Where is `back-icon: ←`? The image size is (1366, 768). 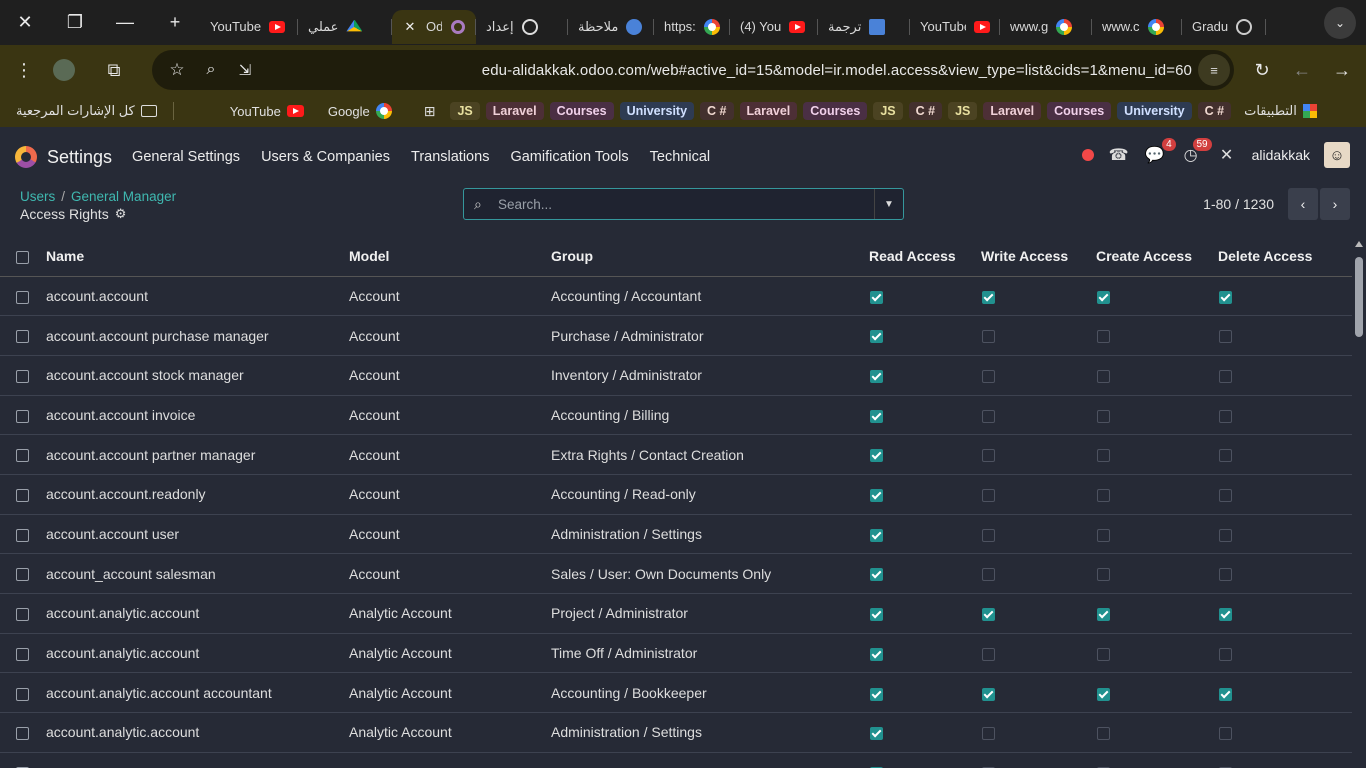
back-icon: ← is located at coordinates (1302, 70).